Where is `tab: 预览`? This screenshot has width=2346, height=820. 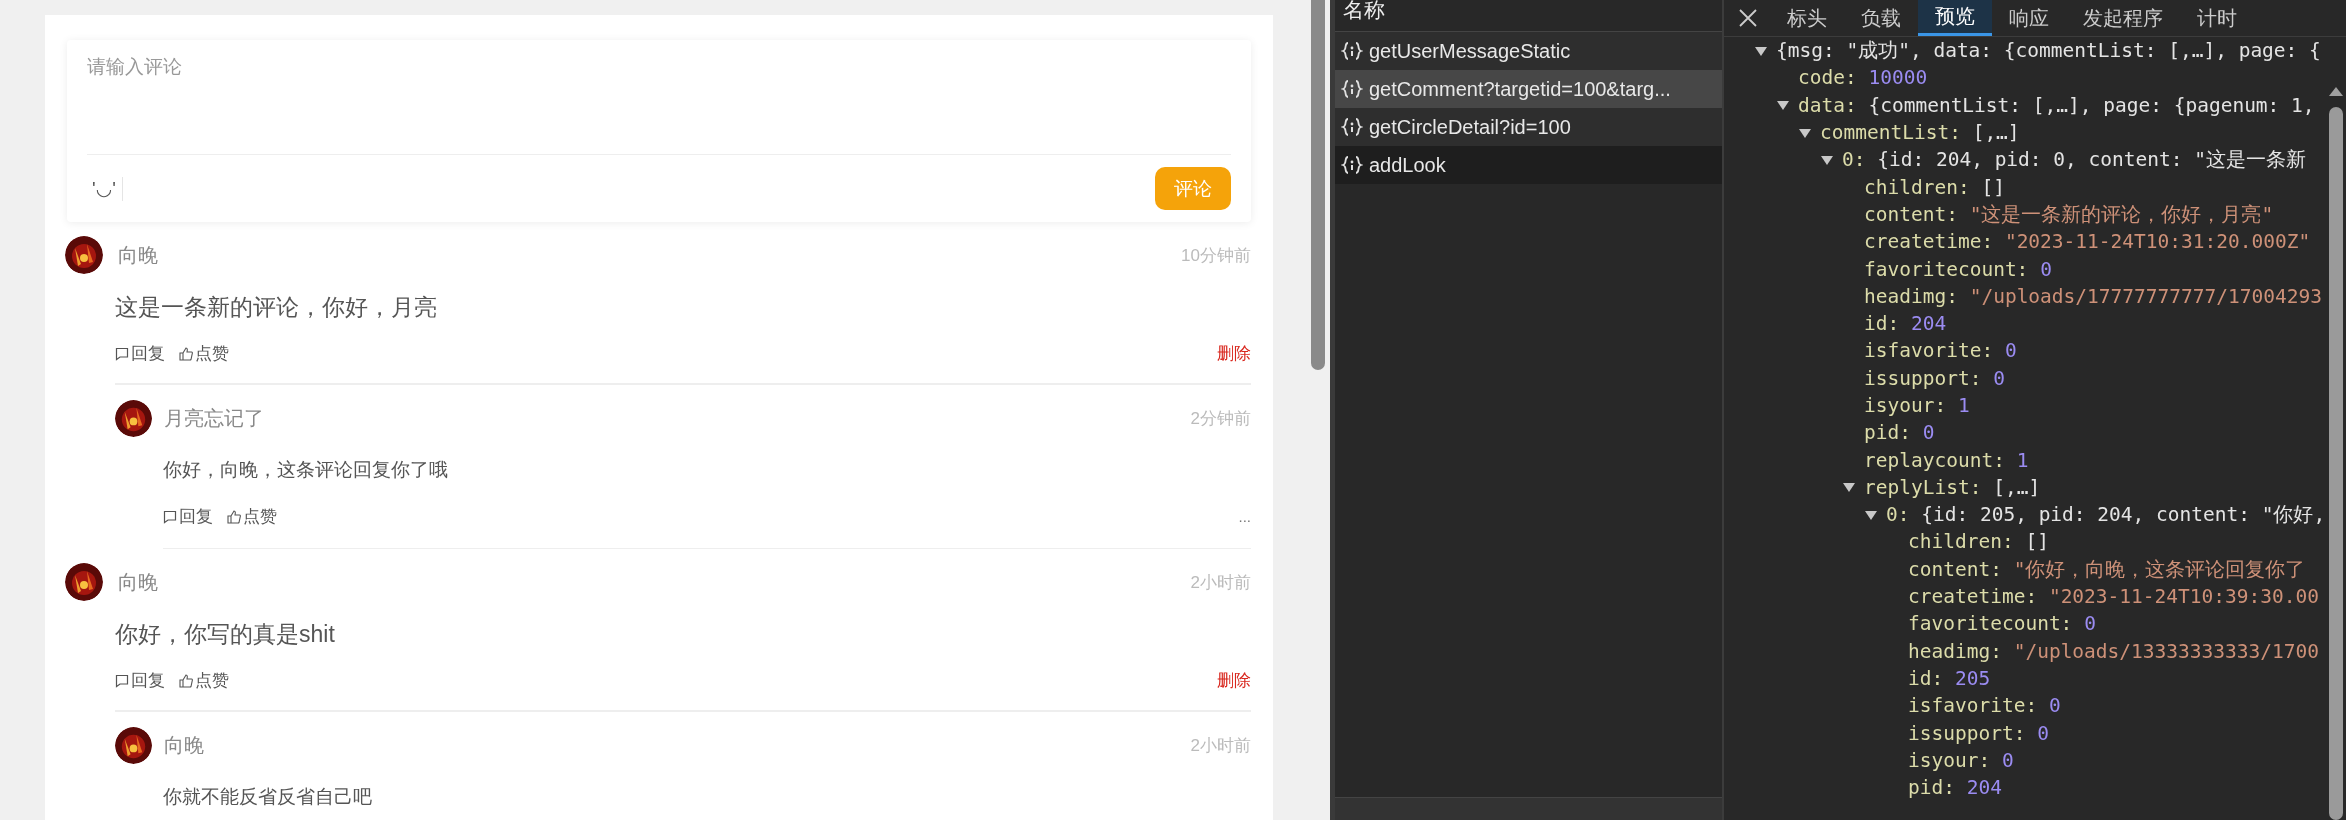 tab: 预览 is located at coordinates (1955, 18).